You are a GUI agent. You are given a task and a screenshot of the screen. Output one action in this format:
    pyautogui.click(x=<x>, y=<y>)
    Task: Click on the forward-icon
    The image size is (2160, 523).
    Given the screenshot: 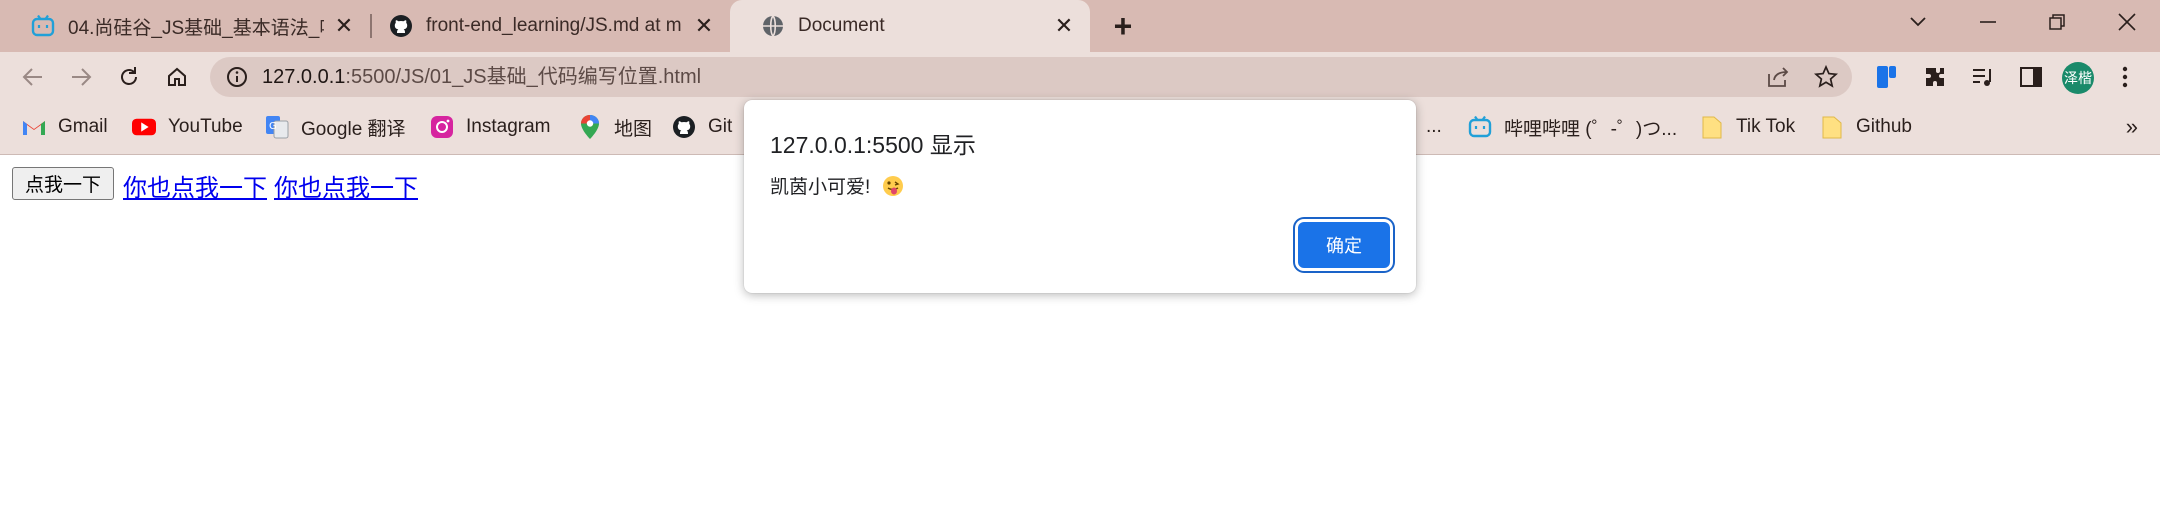 What is the action you would take?
    pyautogui.click(x=81, y=77)
    